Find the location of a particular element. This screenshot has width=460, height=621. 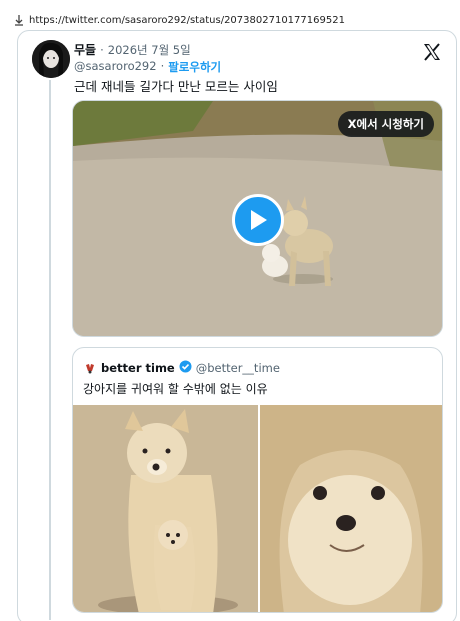

thread-line is located at coordinates (50, 350).